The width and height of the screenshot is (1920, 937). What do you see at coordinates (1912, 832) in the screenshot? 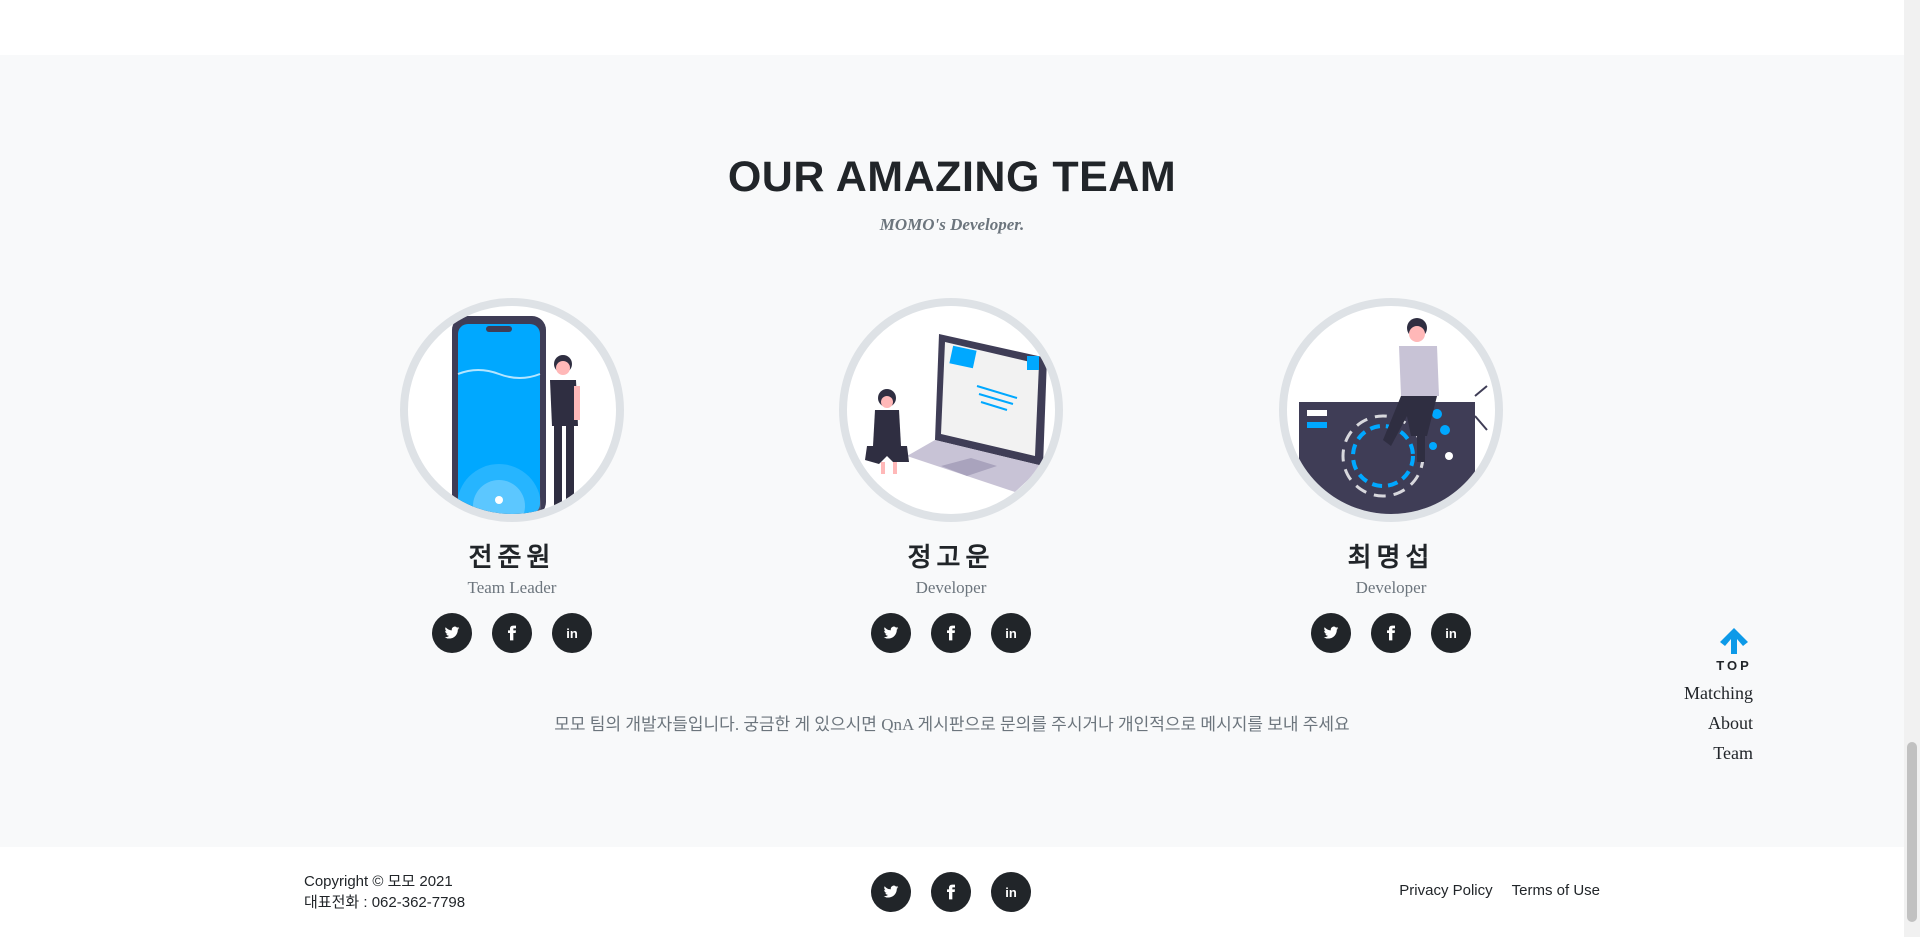
I see `scrollbar-thumb` at bounding box center [1912, 832].